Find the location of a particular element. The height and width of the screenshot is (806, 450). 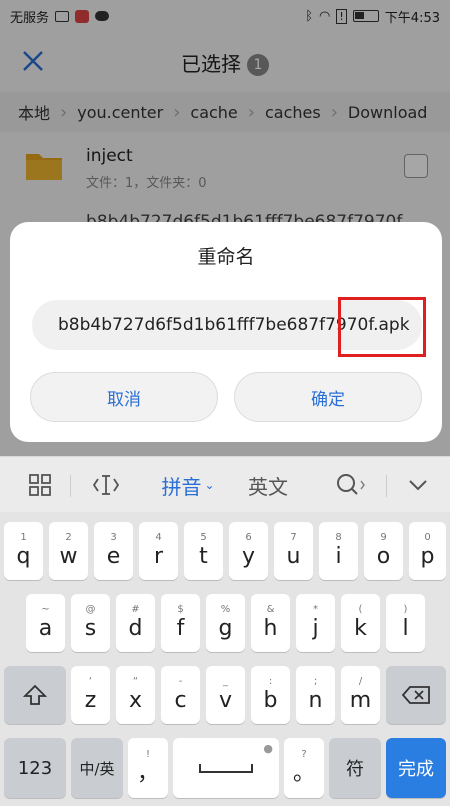

key-q: 1q is located at coordinates (23, 551).